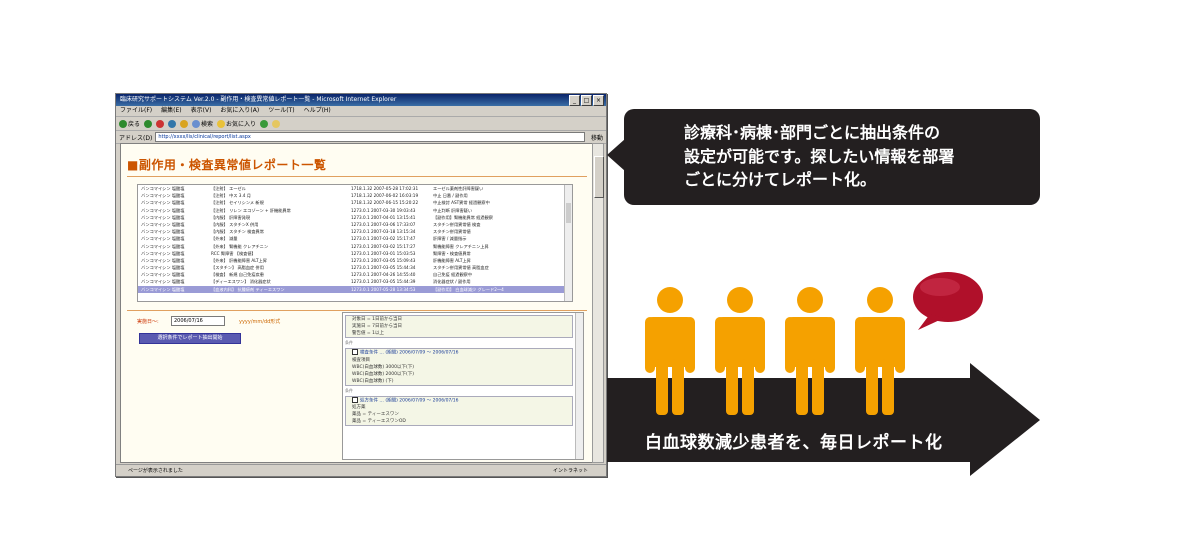  I want to click on arrow-graphic, so click(823, 374).